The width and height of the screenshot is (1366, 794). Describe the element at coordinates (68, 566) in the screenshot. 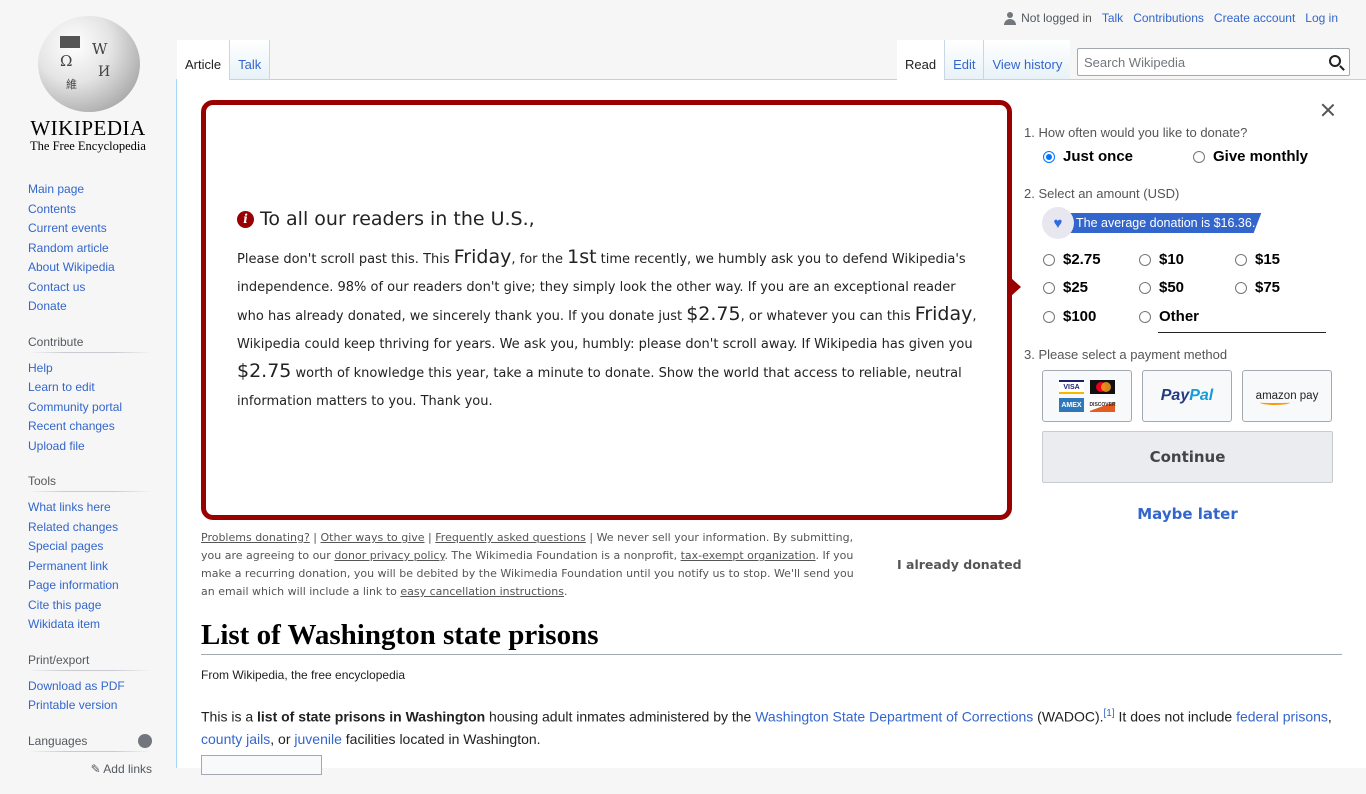

I see `sidebar-item-permanent-link: Permanent link` at that location.